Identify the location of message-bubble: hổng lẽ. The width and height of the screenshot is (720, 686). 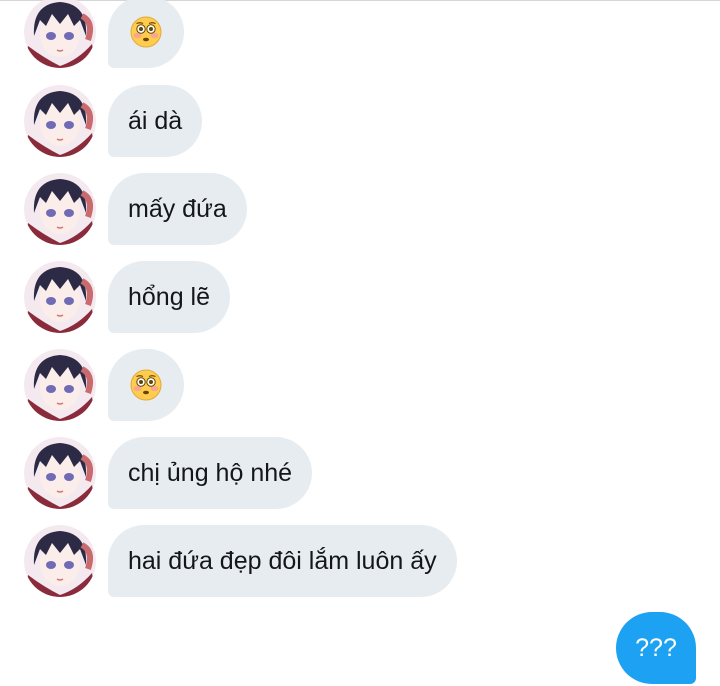
(169, 297).